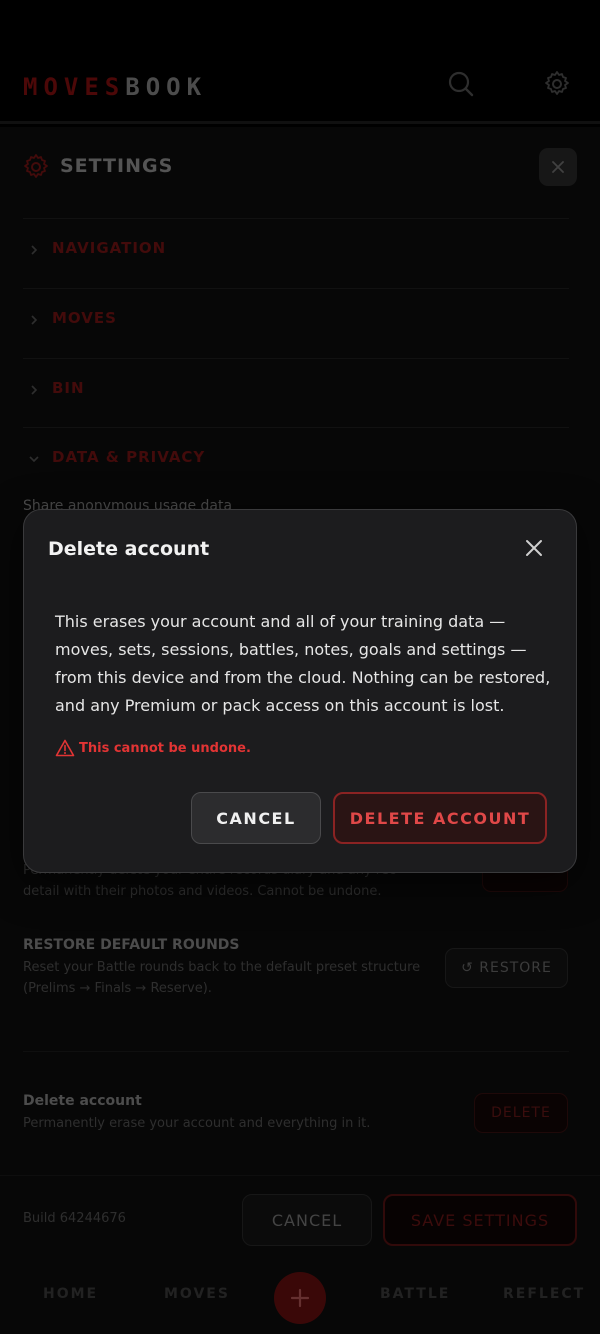  I want to click on delete-account-confirm-button: DELETE ACCOUNT, so click(440, 818).